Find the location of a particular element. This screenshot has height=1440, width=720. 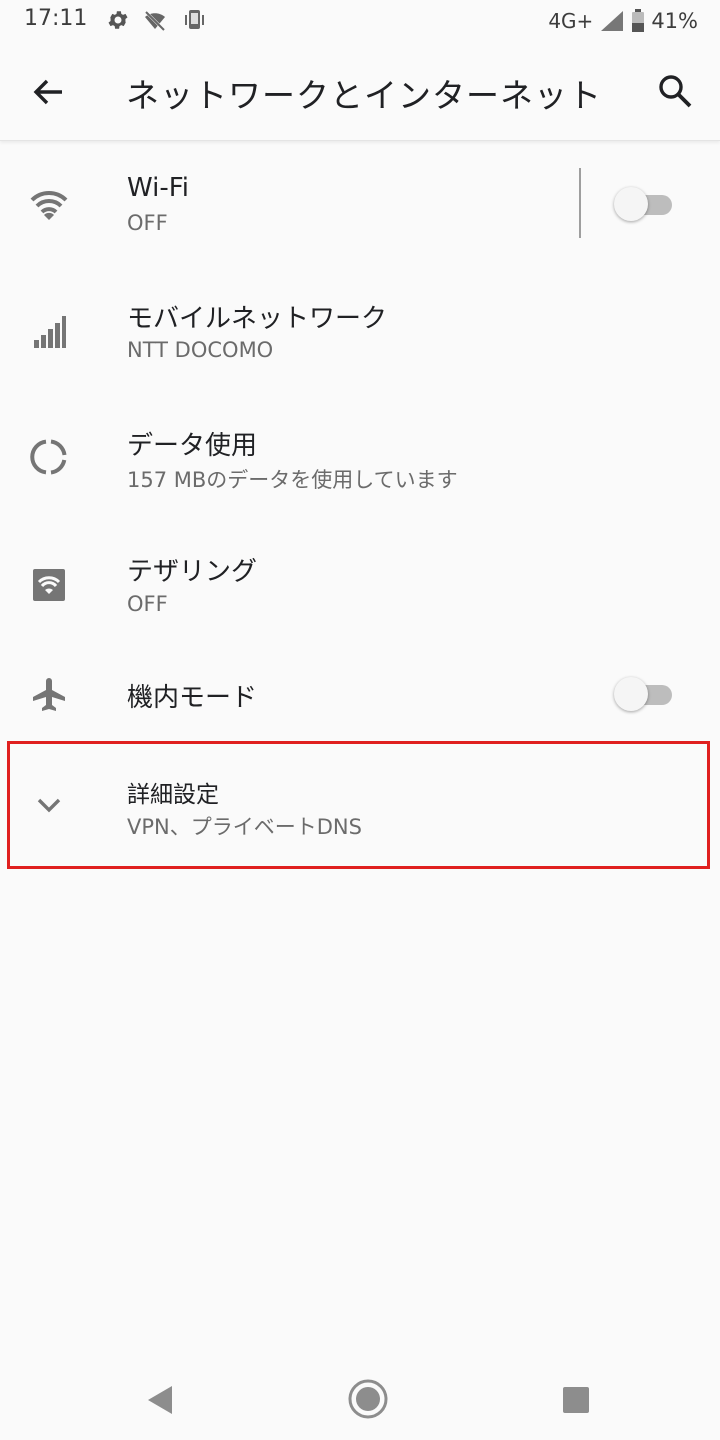

airplane-icon is located at coordinates (49, 694).